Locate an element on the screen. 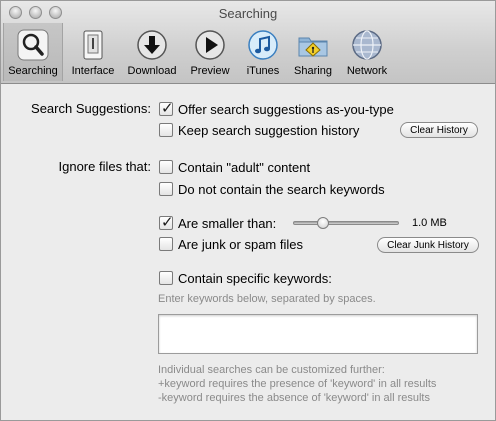 This screenshot has width=496, height=421. network-globe-icon is located at coordinates (367, 45).